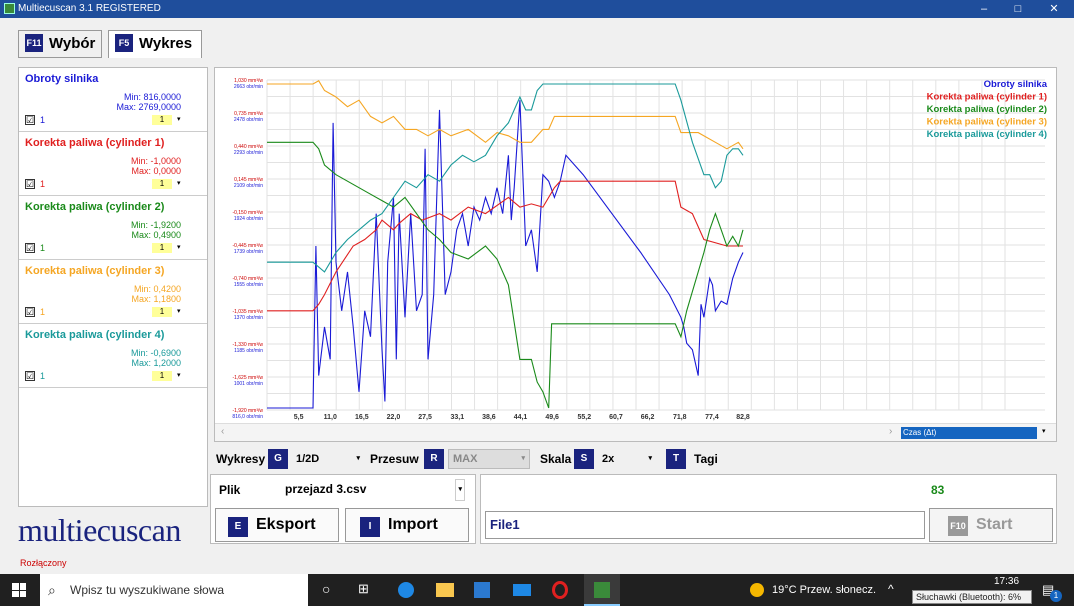  What do you see at coordinates (147, 590) in the screenshot?
I see `search-placeholder: Wpisz tu wyszukiwane słowa` at bounding box center [147, 590].